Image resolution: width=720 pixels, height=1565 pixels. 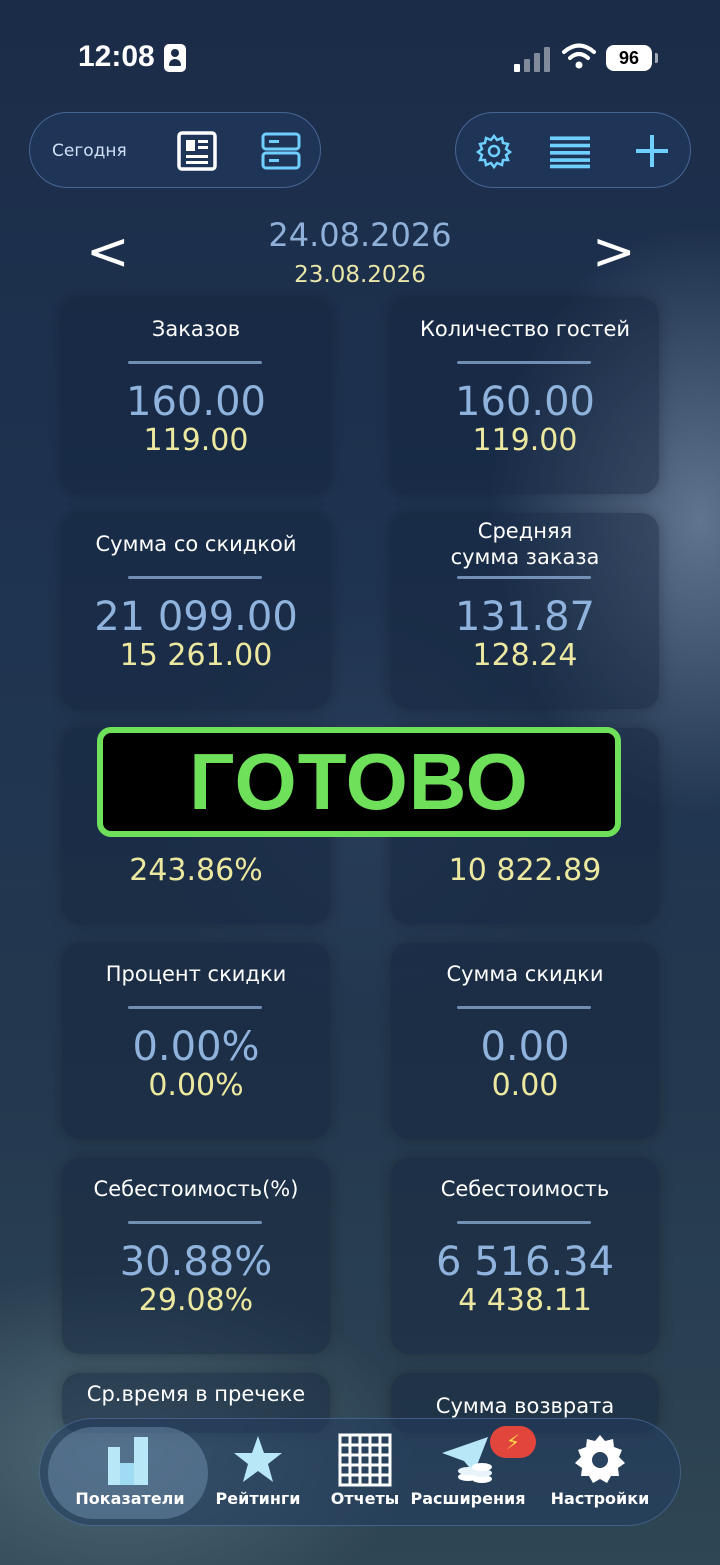 I want to click on tab-reports: Отчеты, so click(x=365, y=1473).